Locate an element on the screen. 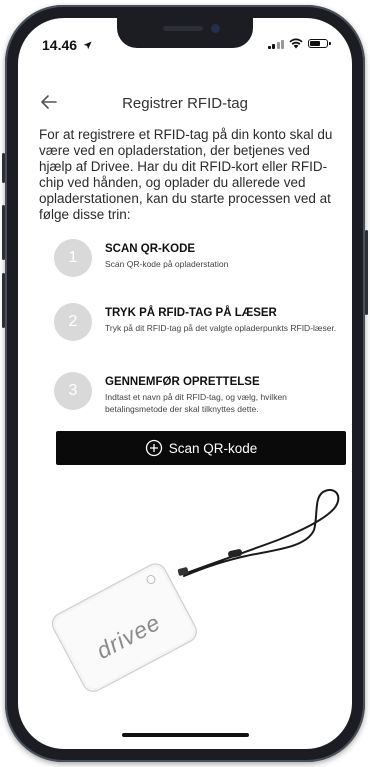 The width and height of the screenshot is (370, 767). speaker-grille is located at coordinates (183, 28).